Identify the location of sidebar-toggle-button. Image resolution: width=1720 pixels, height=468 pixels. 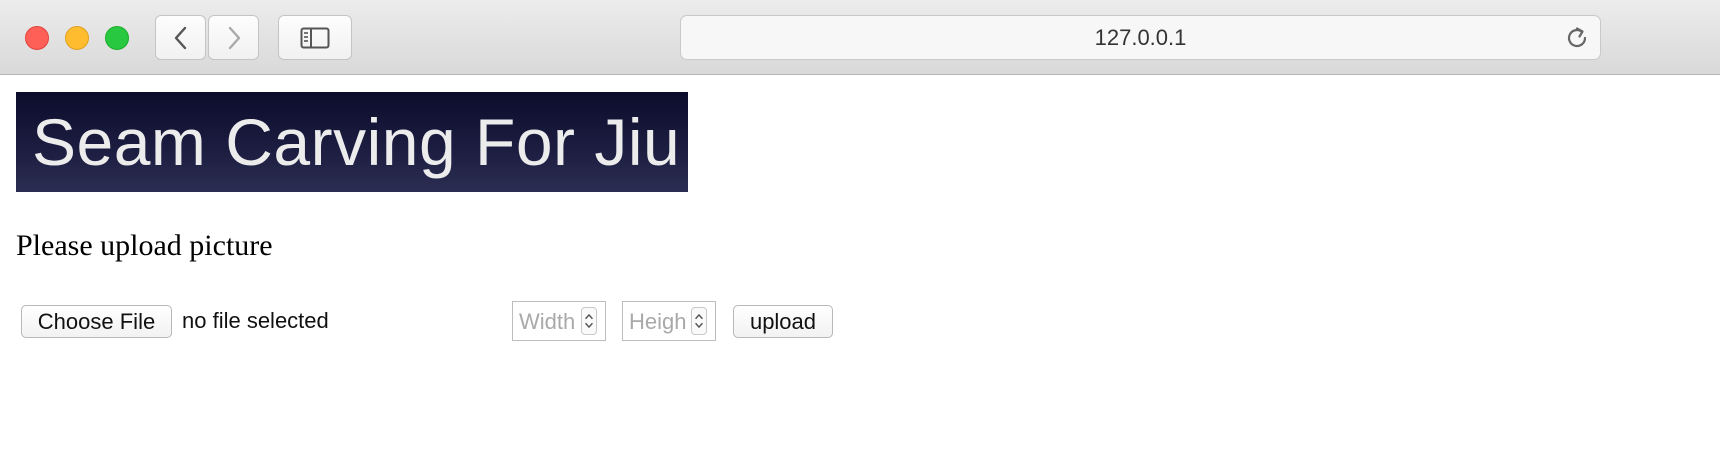
(315, 37).